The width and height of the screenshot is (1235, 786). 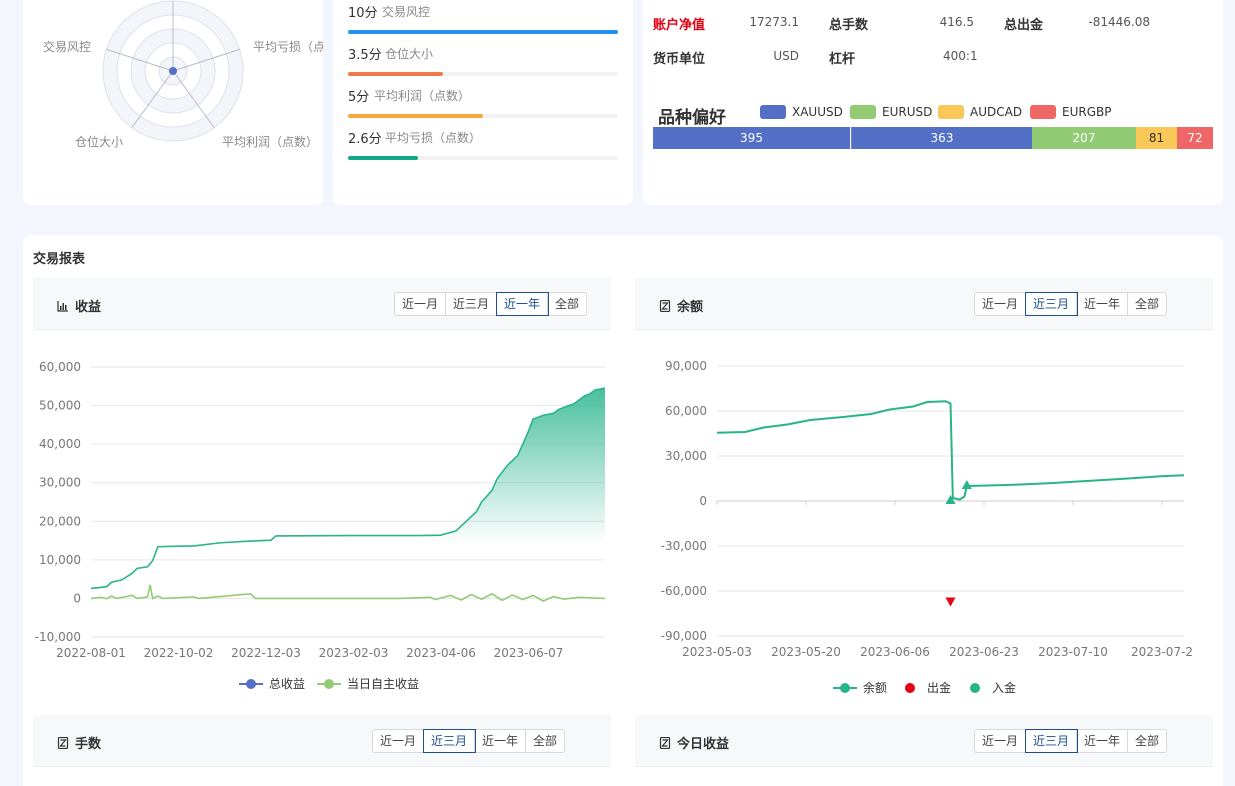 What do you see at coordinates (679, 59) in the screenshot?
I see `currency-label: 货币单位` at bounding box center [679, 59].